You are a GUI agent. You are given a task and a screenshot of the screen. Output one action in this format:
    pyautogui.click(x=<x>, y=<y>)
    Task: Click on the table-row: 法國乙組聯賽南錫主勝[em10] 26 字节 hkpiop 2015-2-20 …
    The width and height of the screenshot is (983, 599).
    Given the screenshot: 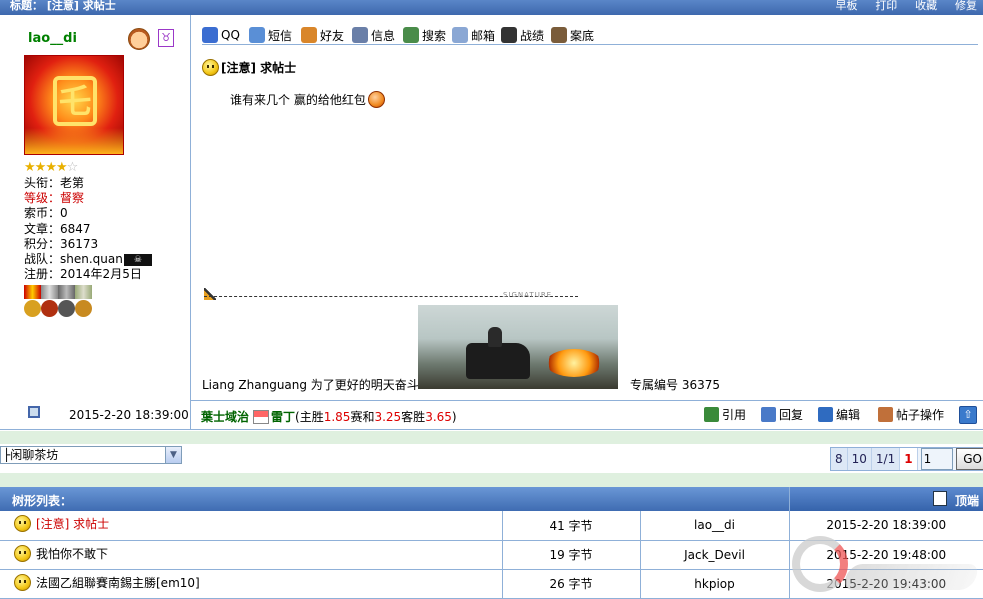 What is the action you would take?
    pyautogui.click(x=491, y=584)
    